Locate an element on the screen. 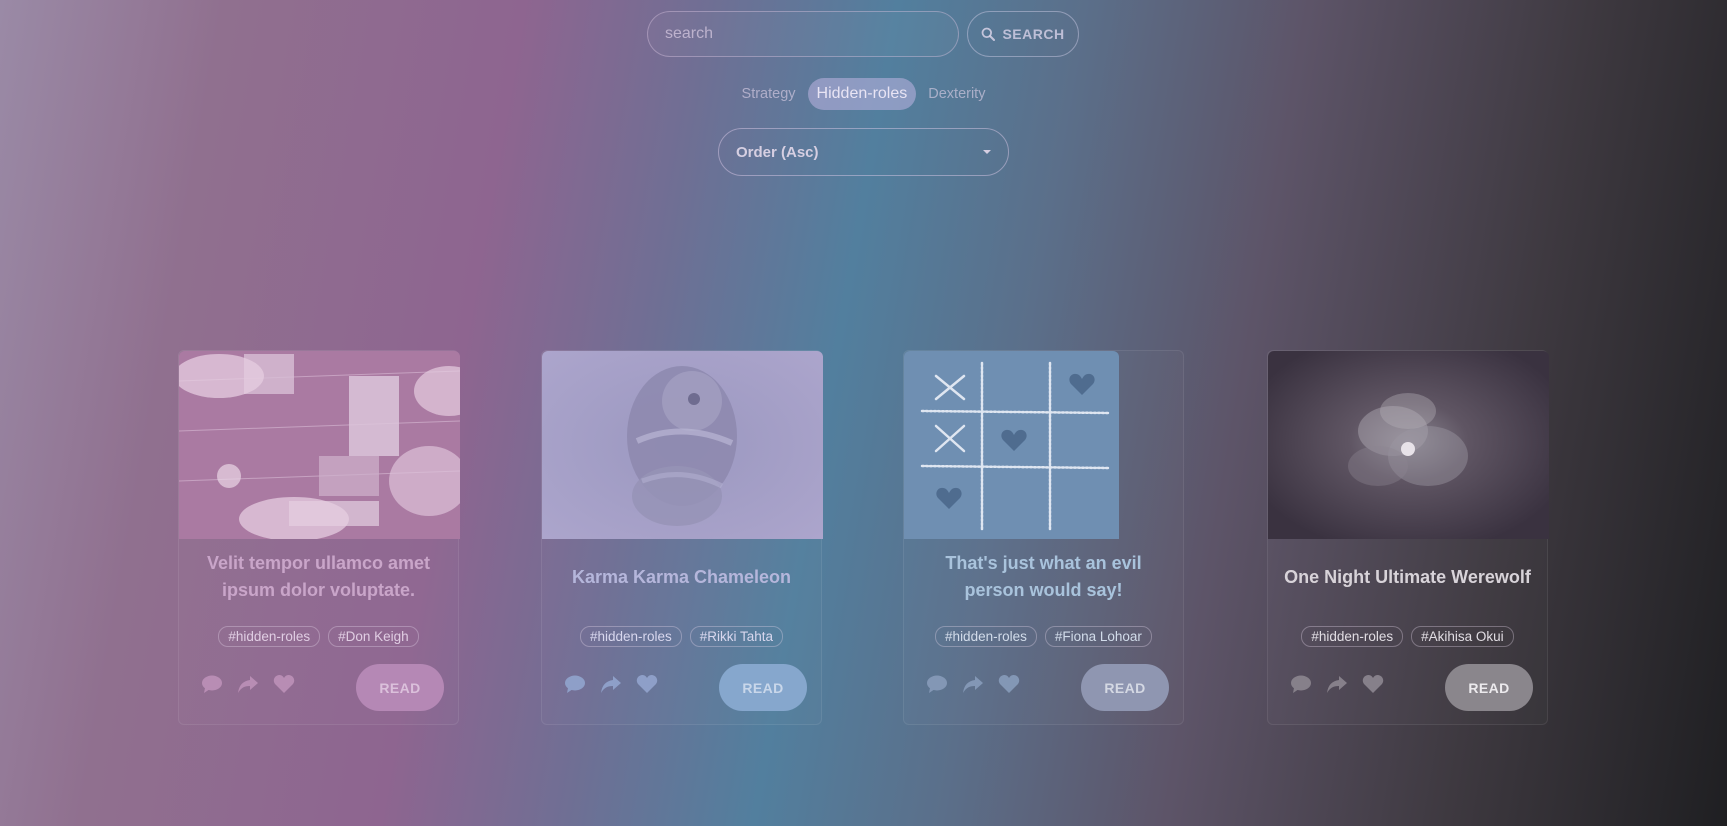 The height and width of the screenshot is (826, 1727). category-filters: Strategy Hidden-roles Dexterity is located at coordinates (863, 94).